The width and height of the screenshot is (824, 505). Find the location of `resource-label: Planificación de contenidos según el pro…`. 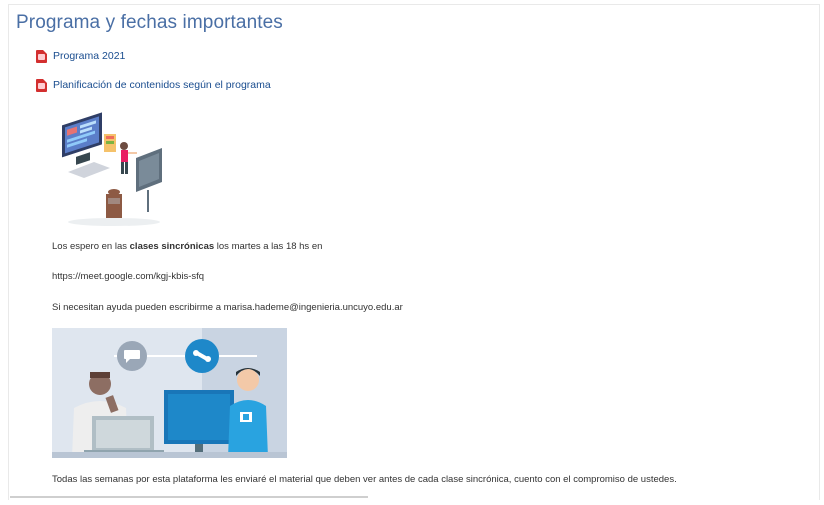

resource-label: Planificación de contenidos según el pro… is located at coordinates (162, 85).